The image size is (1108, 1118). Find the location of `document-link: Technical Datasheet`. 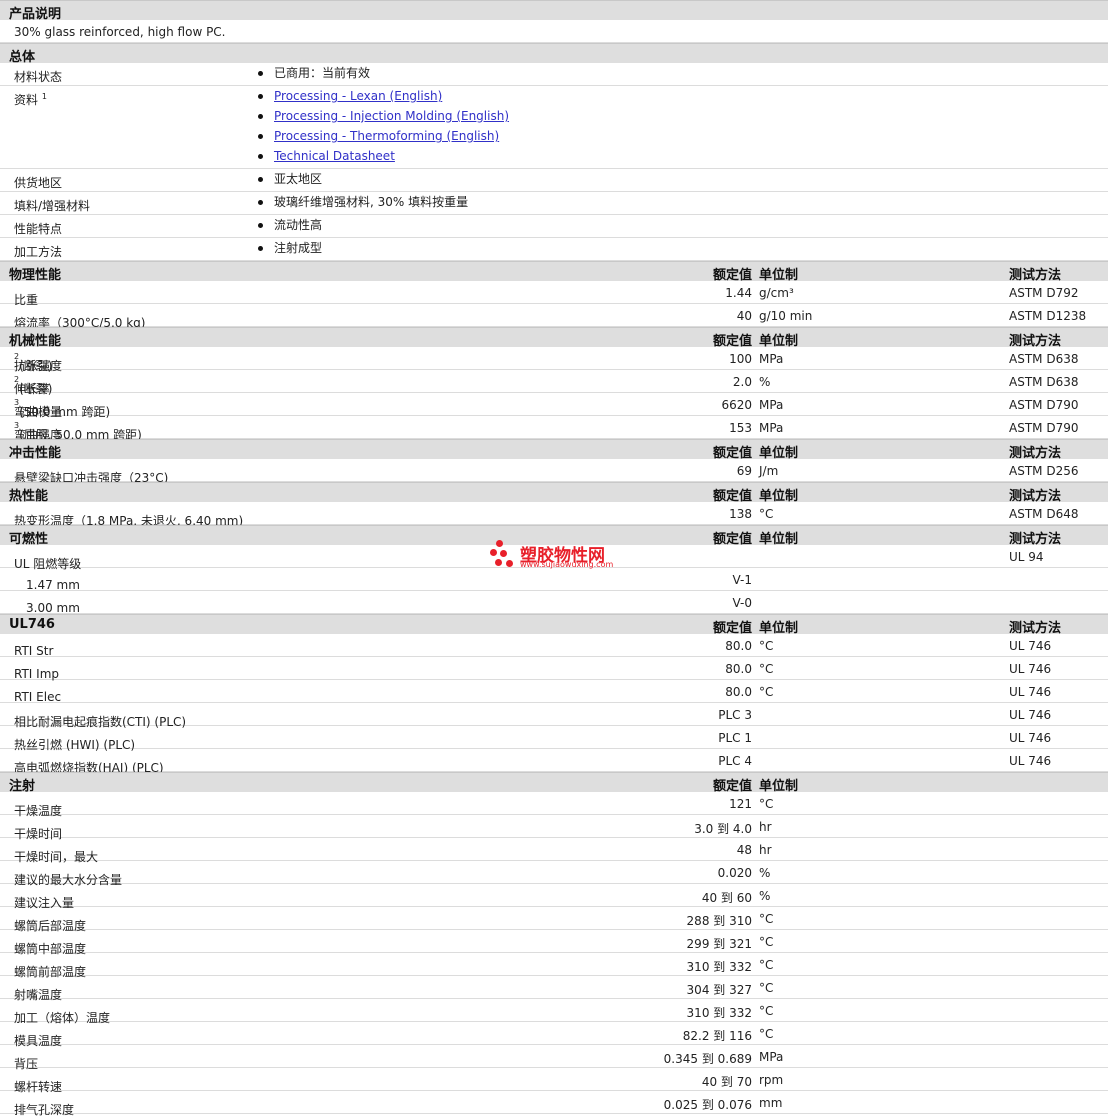

document-link: Technical Datasheet is located at coordinates (334, 156).